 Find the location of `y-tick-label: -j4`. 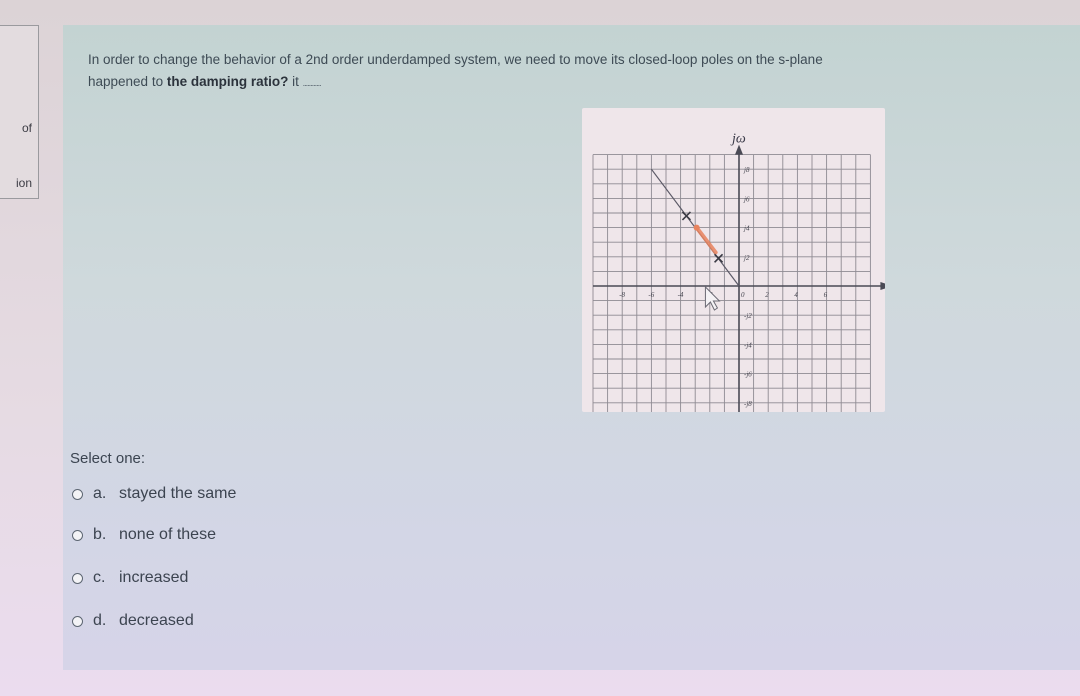

y-tick-label: -j4 is located at coordinates (748, 345).